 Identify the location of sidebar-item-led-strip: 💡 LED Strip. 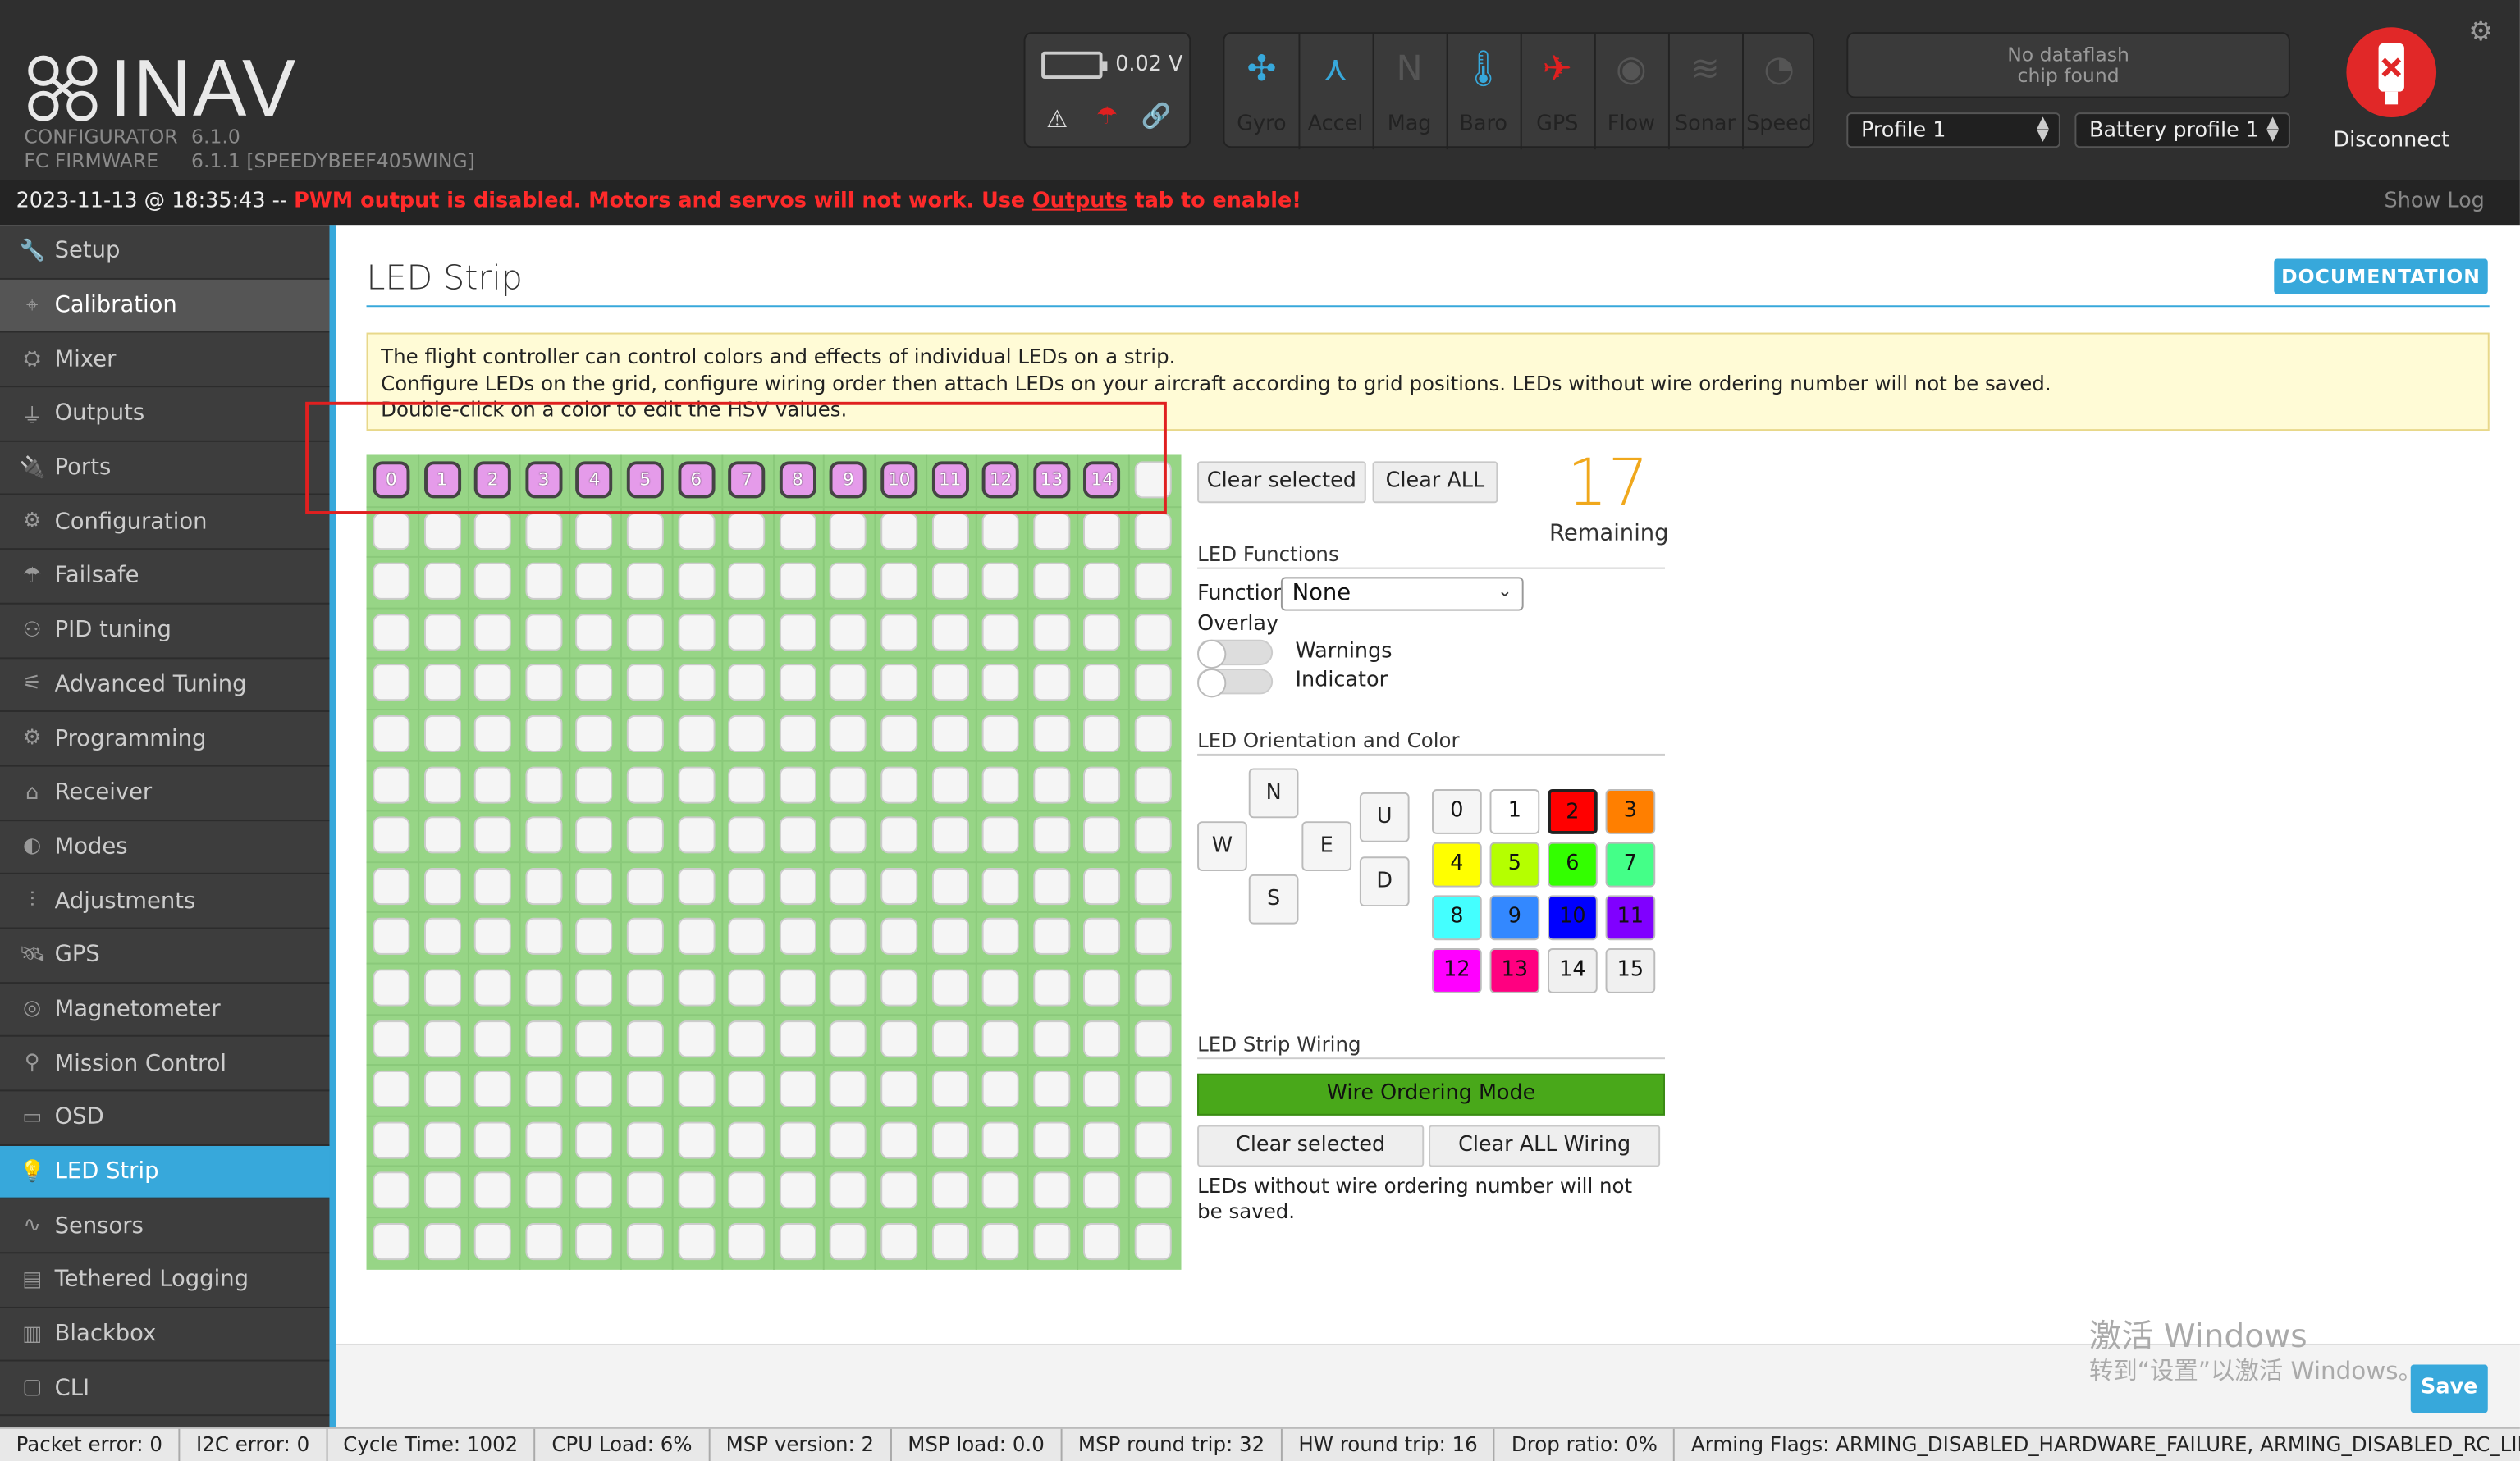
(165, 1172).